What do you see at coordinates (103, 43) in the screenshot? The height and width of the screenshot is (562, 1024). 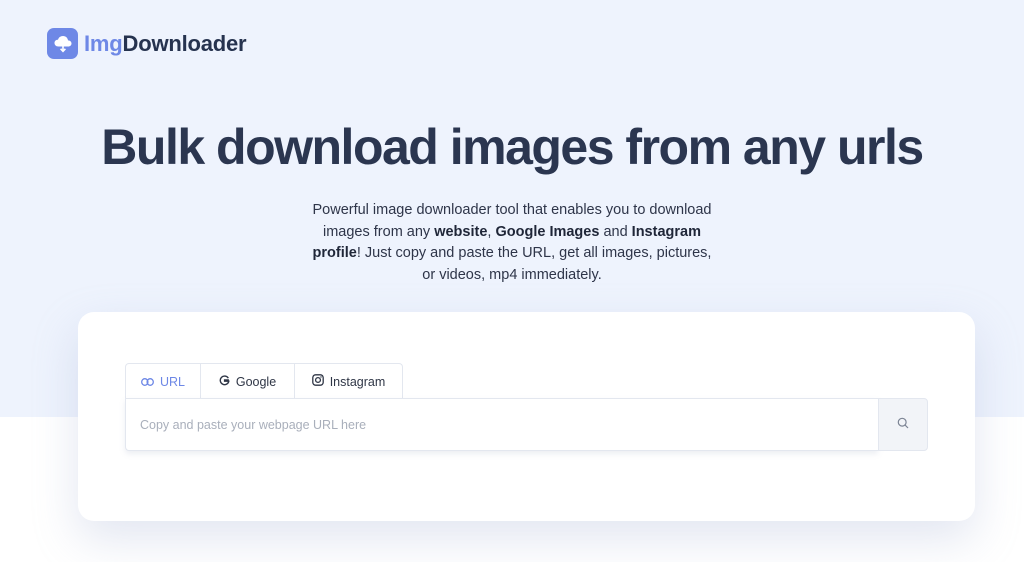 I see `brand-name-part1: Img` at bounding box center [103, 43].